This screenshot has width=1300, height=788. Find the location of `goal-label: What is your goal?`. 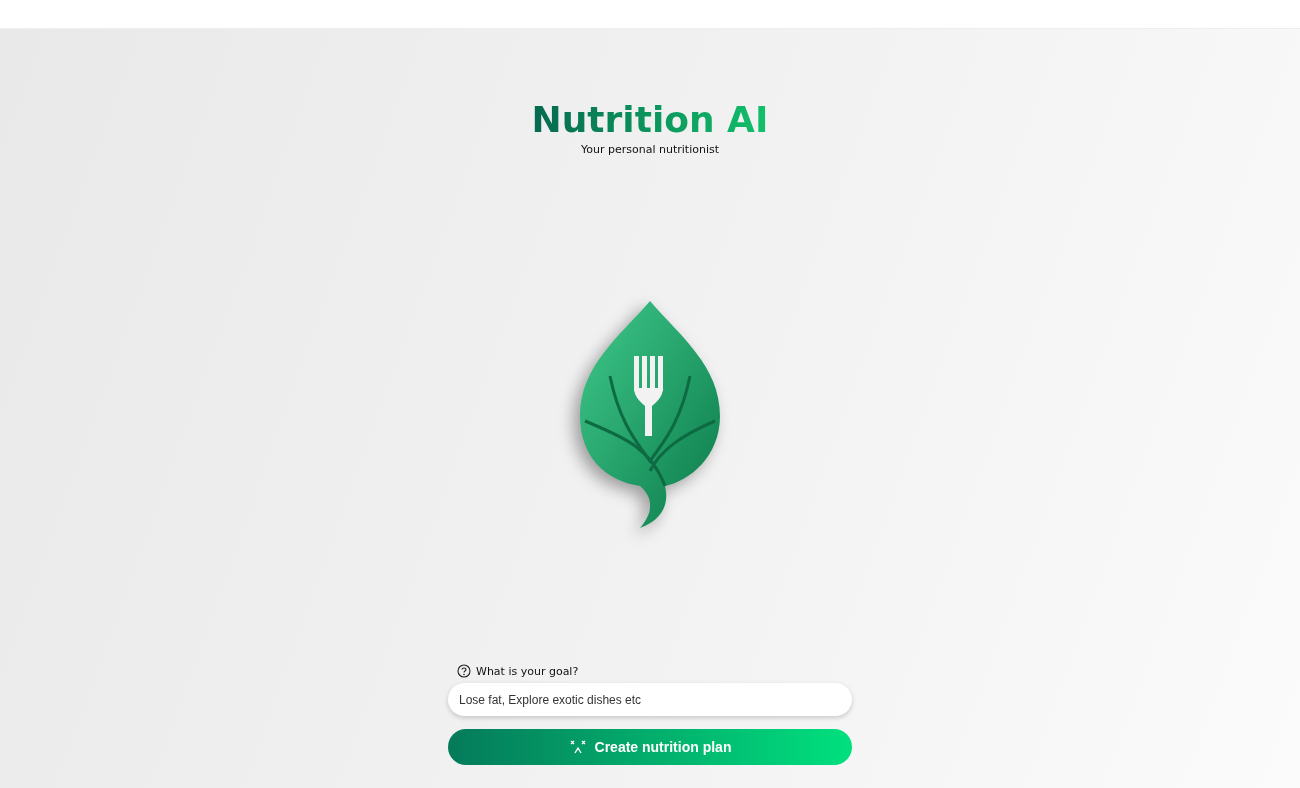

goal-label: What is your goal? is located at coordinates (527, 671).